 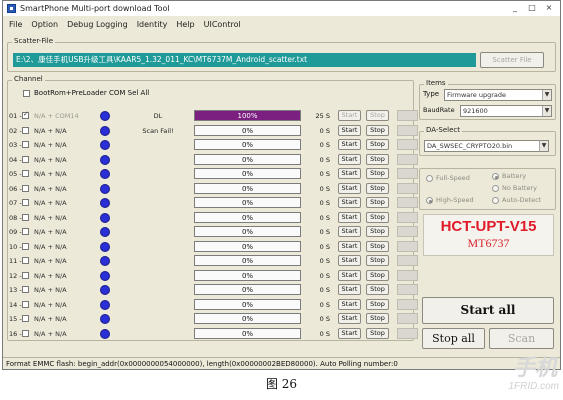 I want to click on start-all-button: Start all, so click(x=488, y=310).